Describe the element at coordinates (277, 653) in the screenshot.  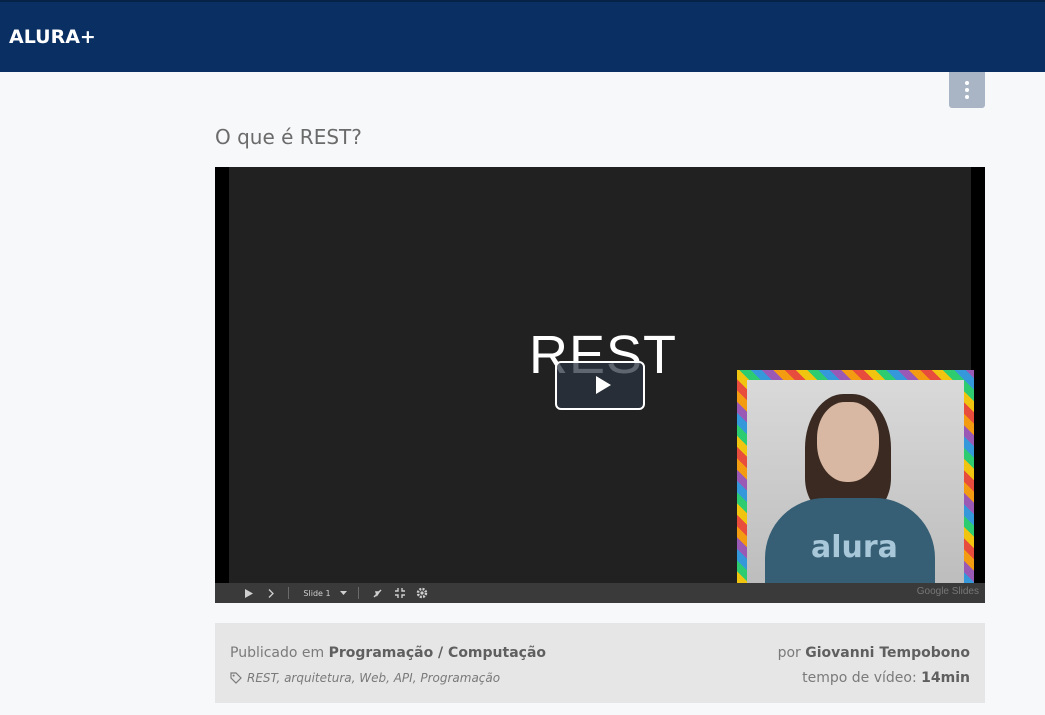
I see `published-prefix: Publicado em` at that location.